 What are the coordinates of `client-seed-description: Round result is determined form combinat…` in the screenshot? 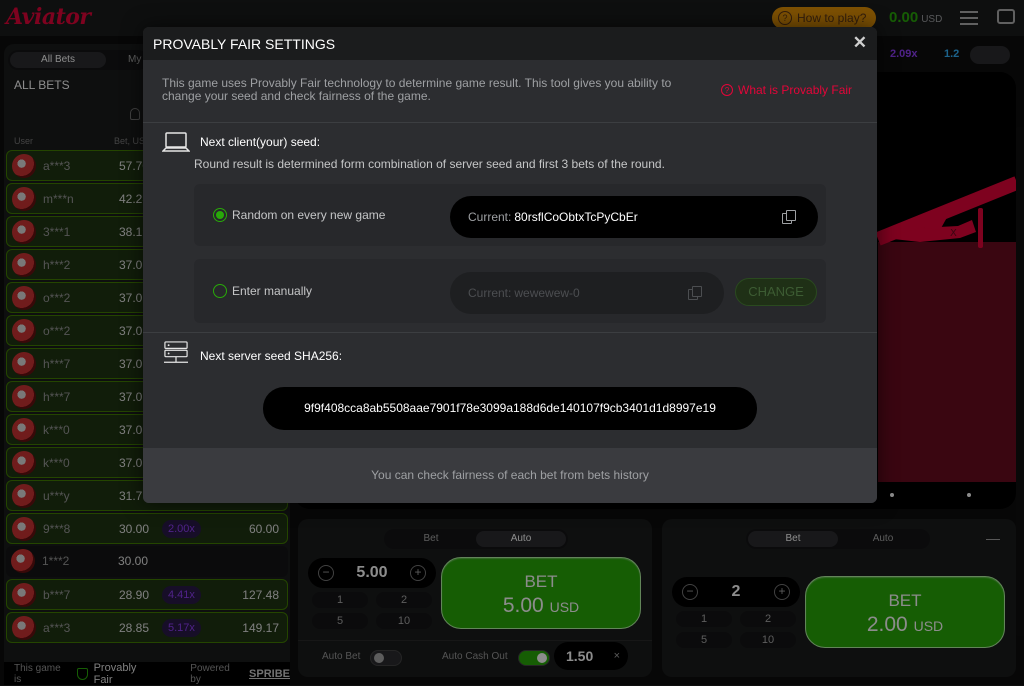 It's located at (429, 164).